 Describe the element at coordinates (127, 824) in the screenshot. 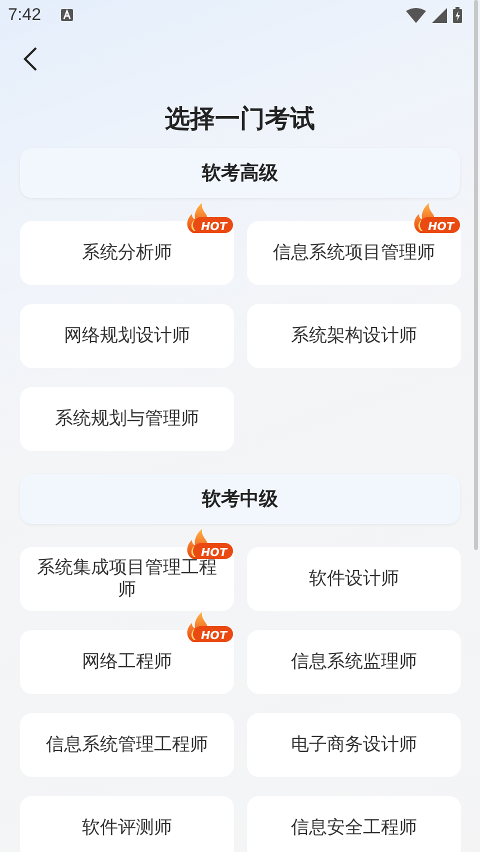

I see `exam-option: 软件评测师` at that location.